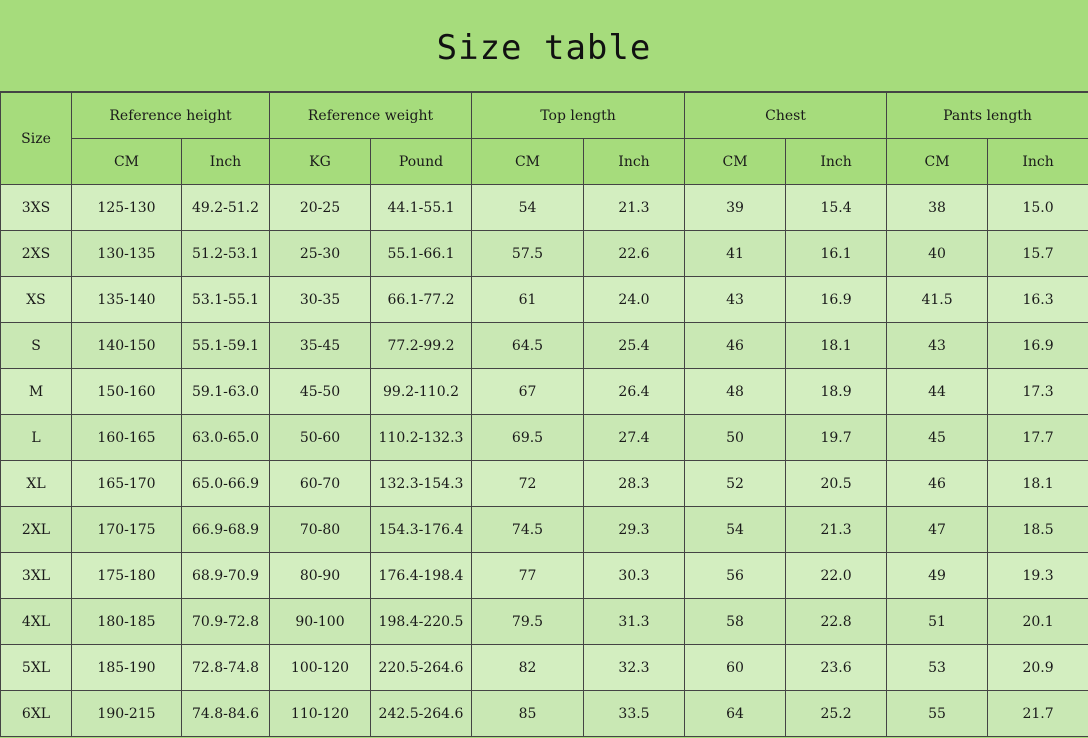 This screenshot has height=738, width=1088. What do you see at coordinates (225, 437) in the screenshot?
I see `table-cell: 63.0-65.0` at bounding box center [225, 437].